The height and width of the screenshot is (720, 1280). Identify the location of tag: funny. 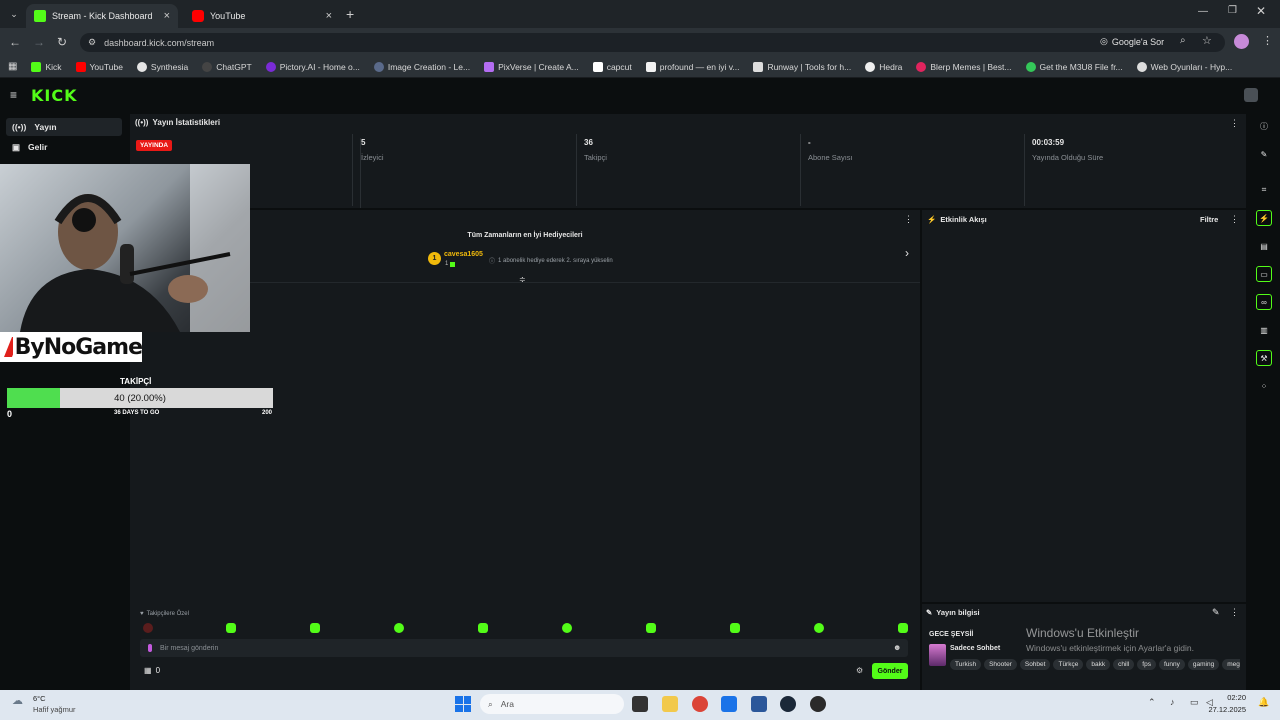
(1171, 664).